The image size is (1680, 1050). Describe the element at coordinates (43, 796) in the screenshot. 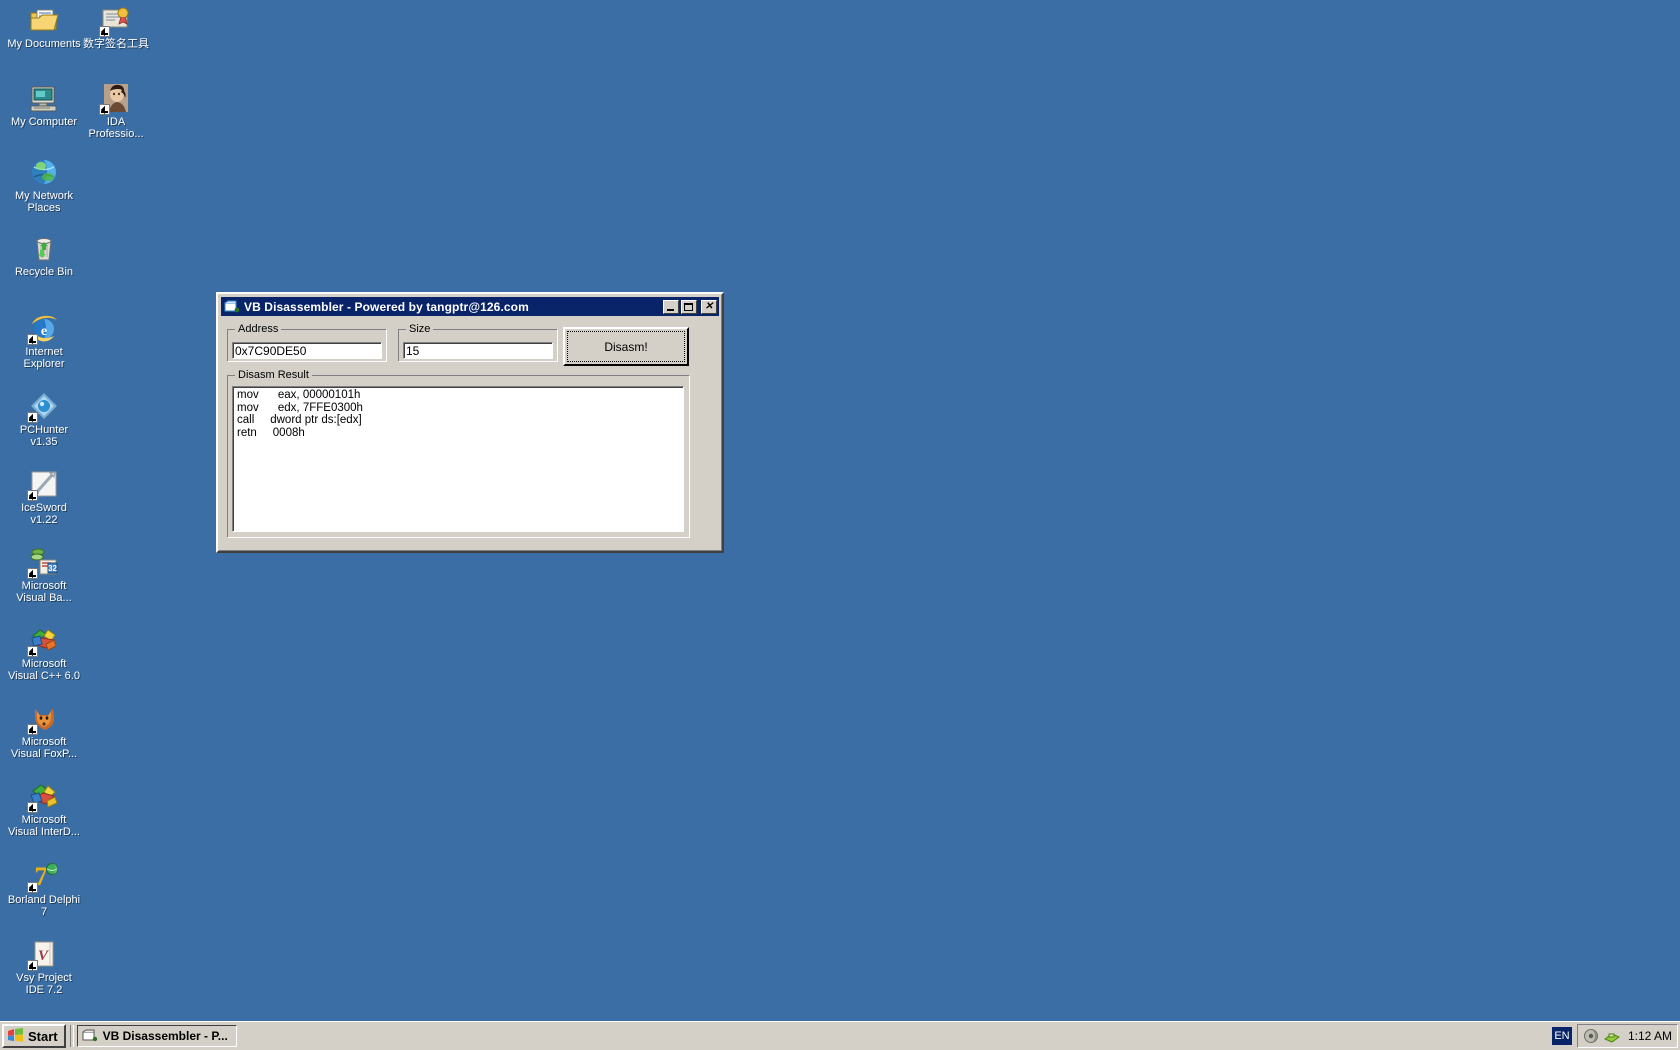

I see `interdev-icon` at that location.